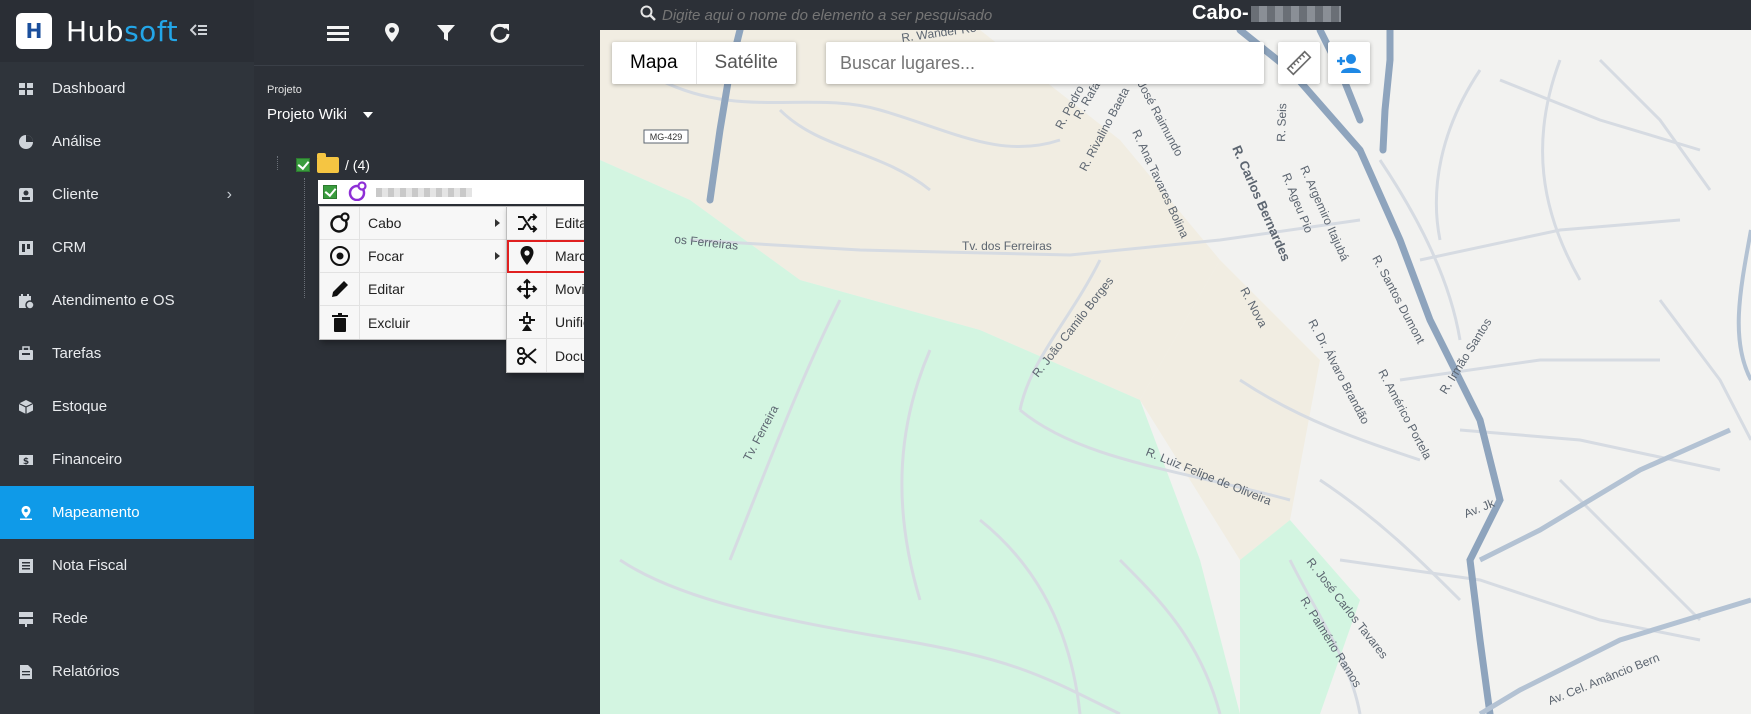 This screenshot has width=1751, height=714. What do you see at coordinates (80, 406) in the screenshot?
I see `sidebar-item-label: Estoque` at bounding box center [80, 406].